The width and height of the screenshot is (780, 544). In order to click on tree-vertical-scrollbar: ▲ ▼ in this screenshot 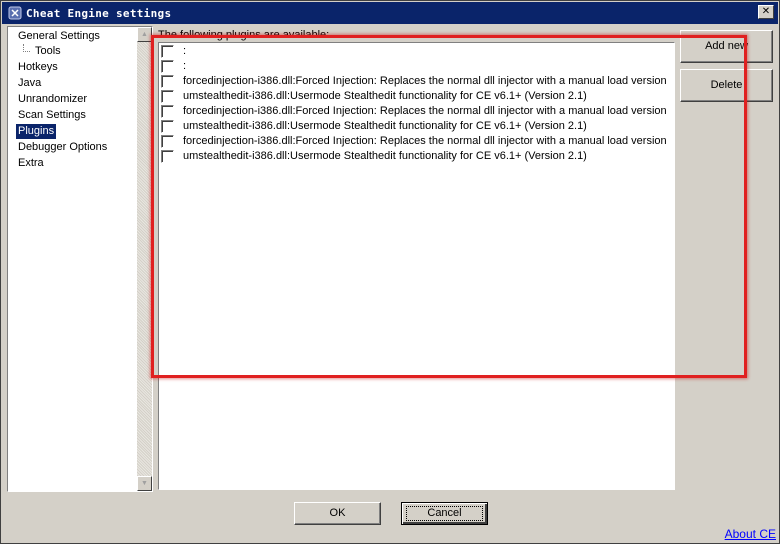, I will do `click(144, 259)`.